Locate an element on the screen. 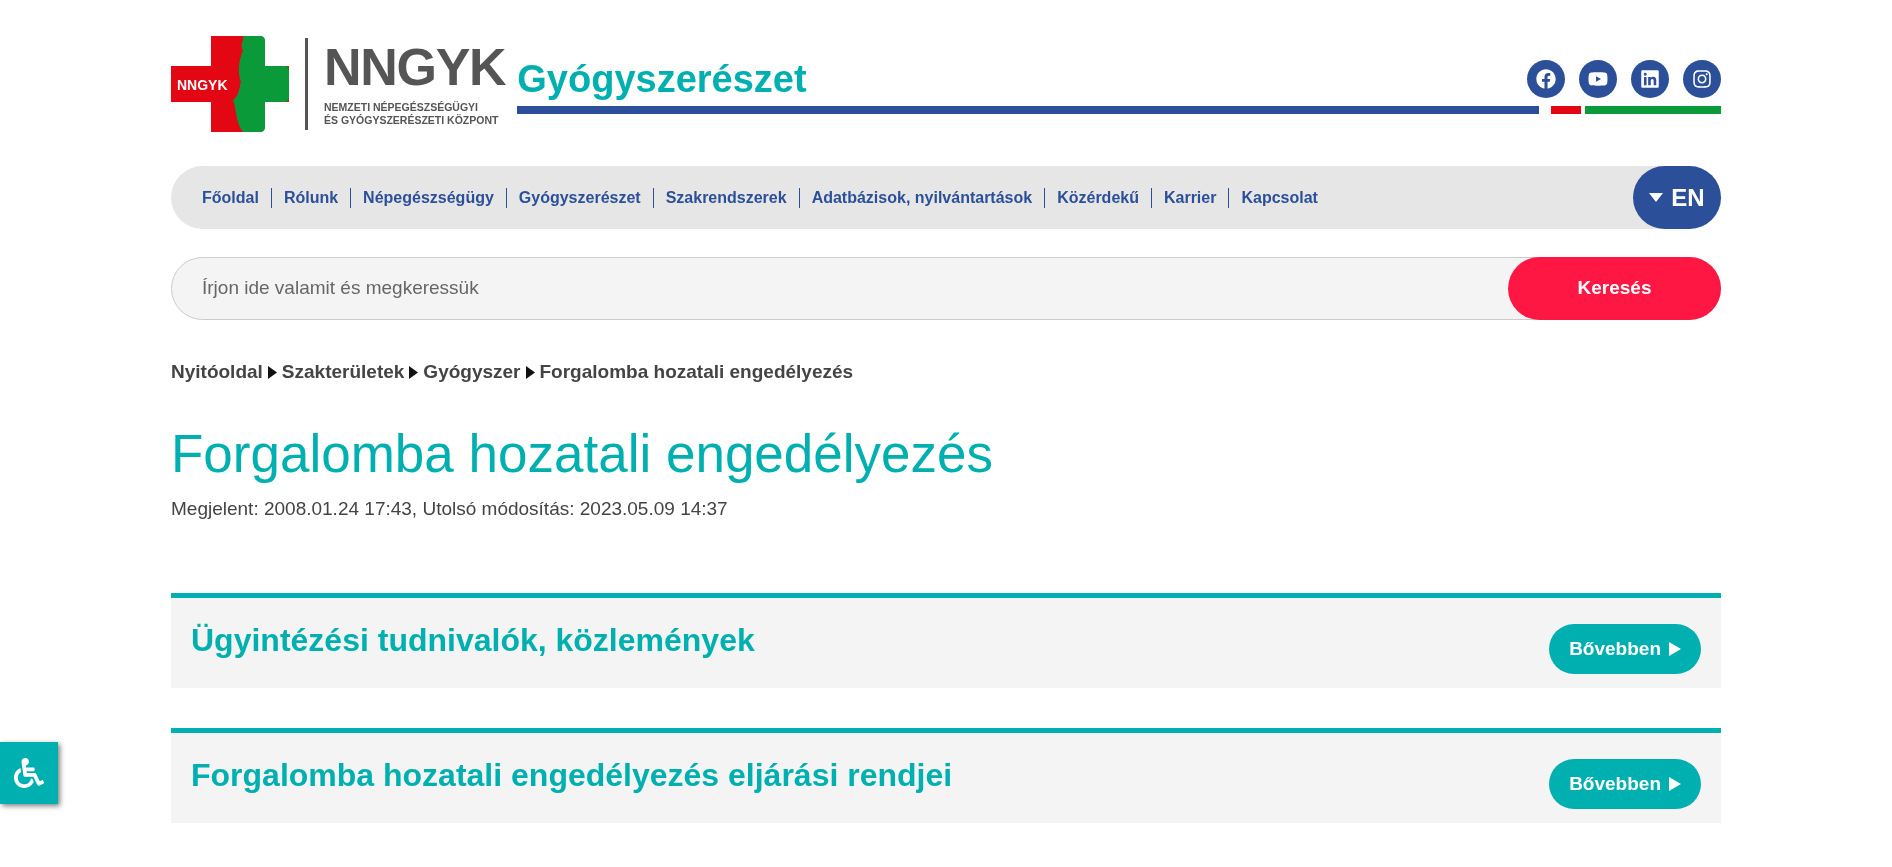 The height and width of the screenshot is (867, 1892). logo-cross-drawing: NNGYK is located at coordinates (230, 84).